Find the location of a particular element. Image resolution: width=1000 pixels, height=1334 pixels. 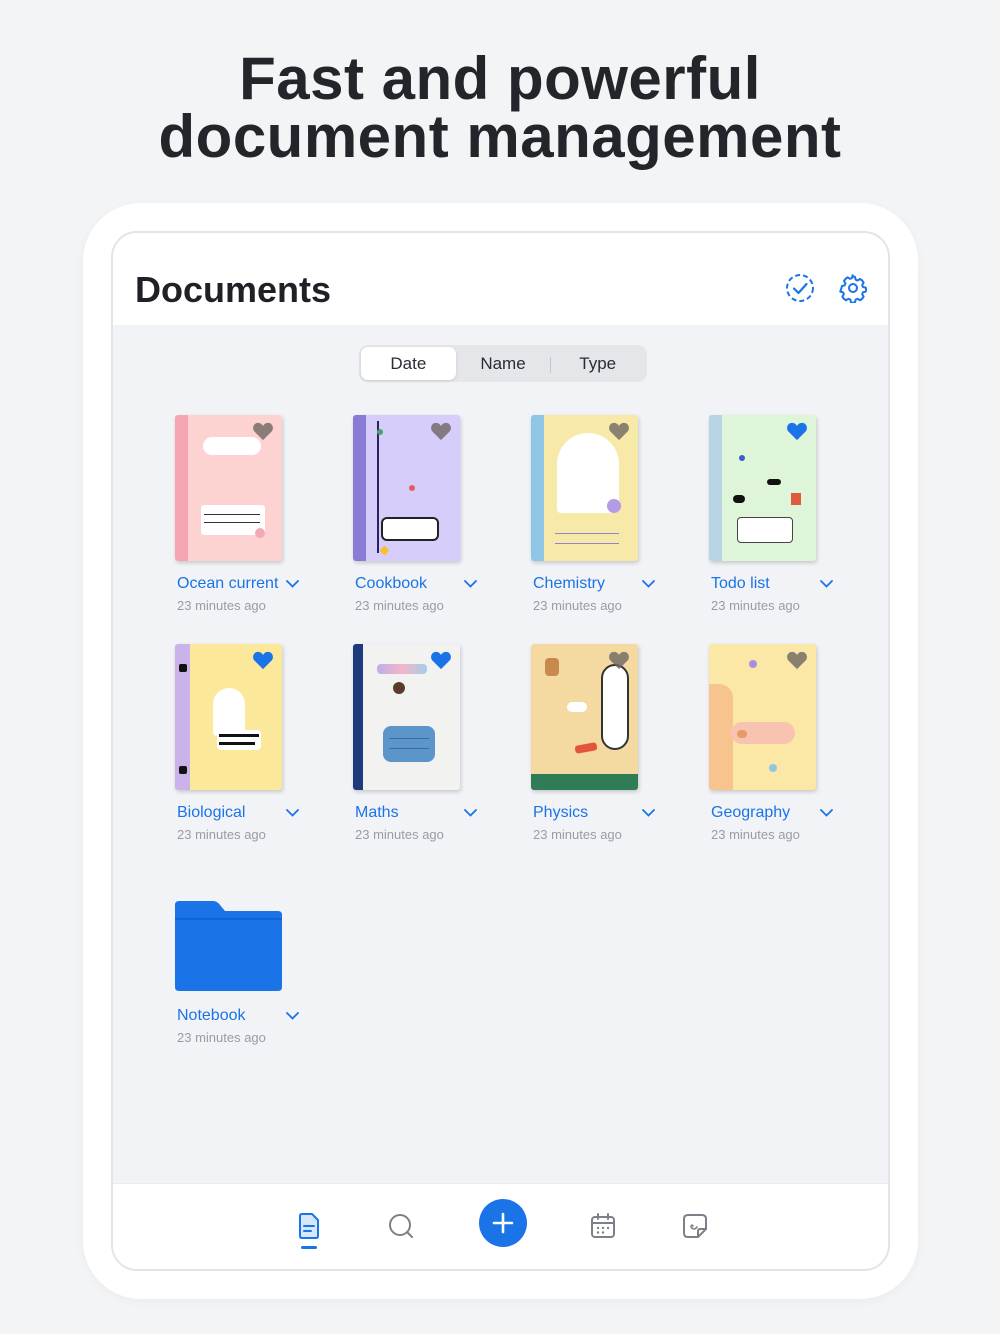

document-label-row: Geography is located at coordinates (772, 813).